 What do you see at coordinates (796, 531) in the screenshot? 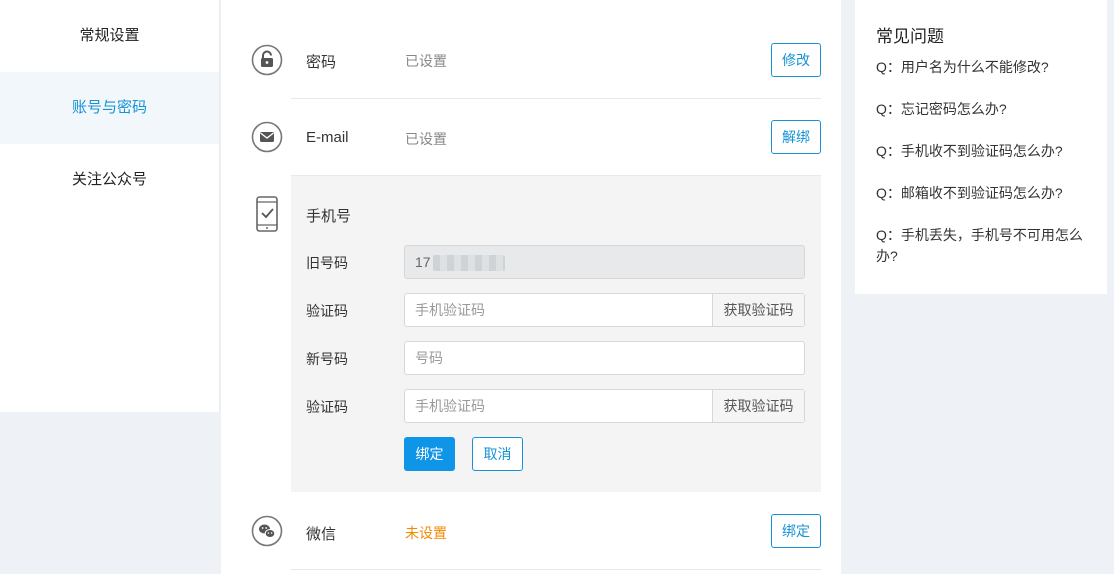
I see `bind-wechat-button: 绑定` at bounding box center [796, 531].